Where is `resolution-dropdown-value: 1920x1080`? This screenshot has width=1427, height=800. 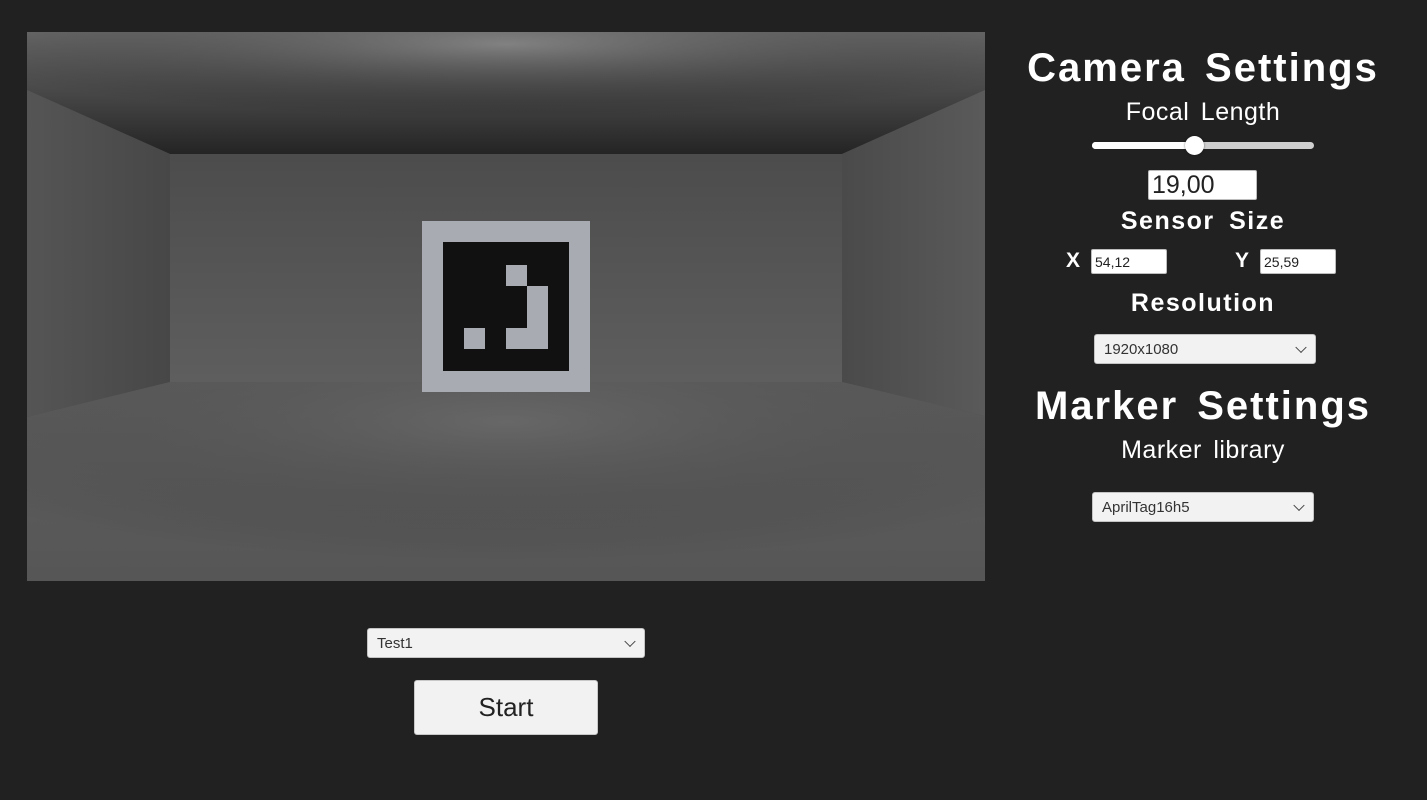
resolution-dropdown-value: 1920x1080 is located at coordinates (1141, 349).